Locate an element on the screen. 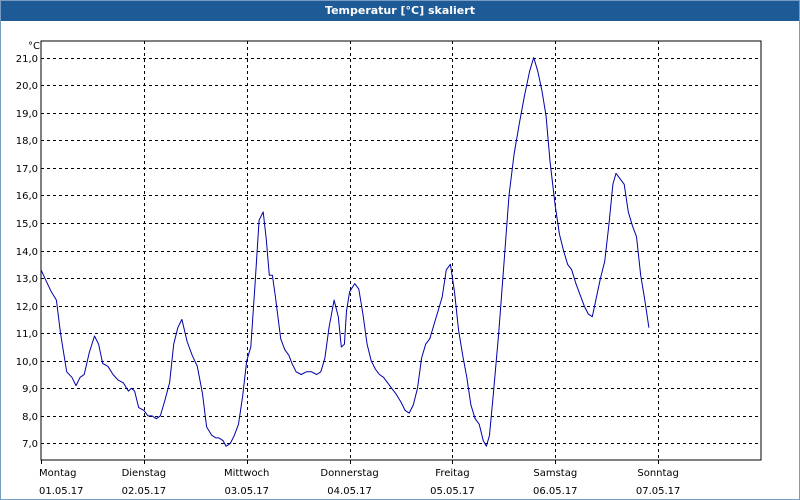 This screenshot has height=500, width=800. x-tick-day-name: Freitag is located at coordinates (452, 473).